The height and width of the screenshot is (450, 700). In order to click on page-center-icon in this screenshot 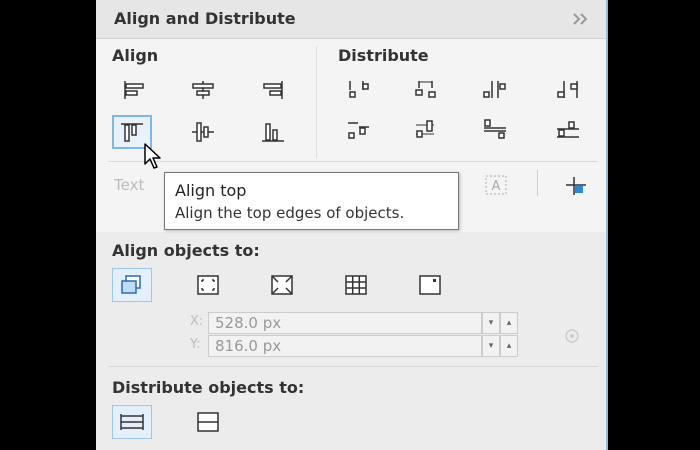, I will do `click(282, 285)`.